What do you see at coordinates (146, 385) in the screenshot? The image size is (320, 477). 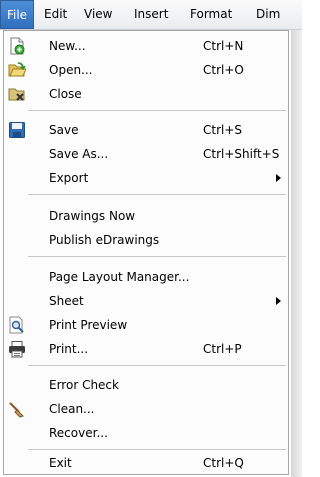 I see `menu-item-error-check: Error Check` at bounding box center [146, 385].